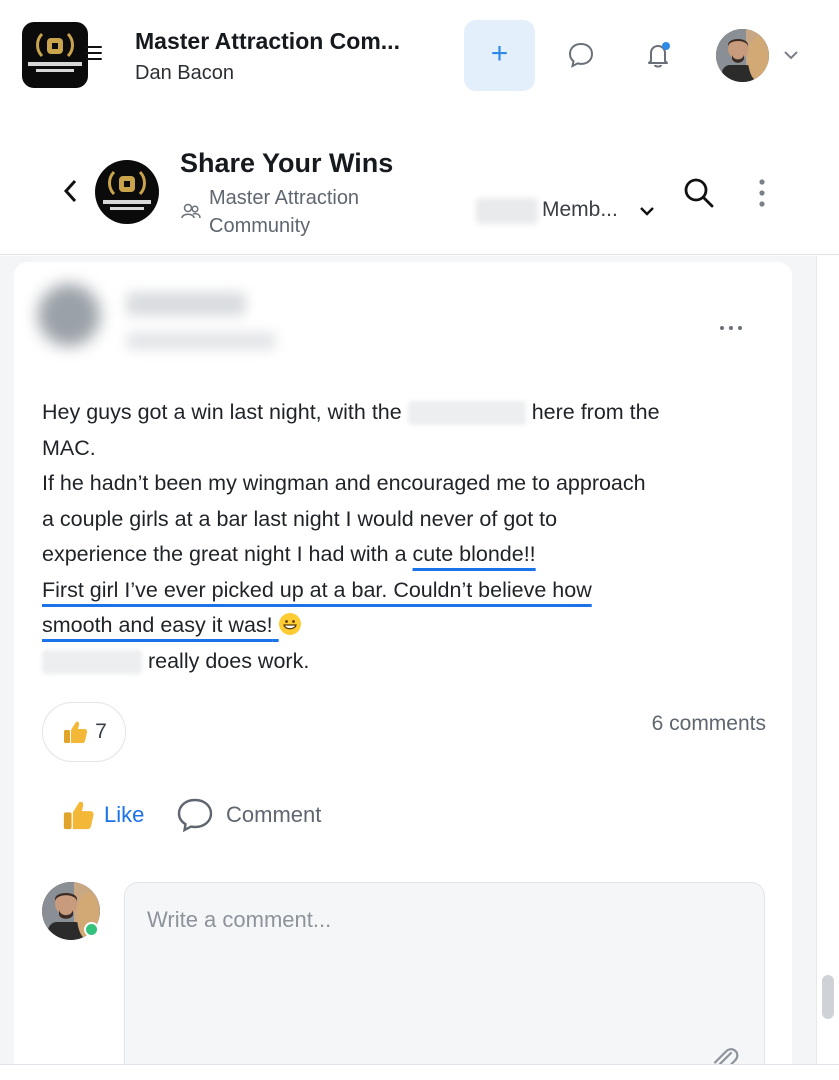 Image resolution: width=839 pixels, height=1080 pixels. Describe the element at coordinates (828, 997) in the screenshot. I see `scrollbar-thumb` at that location.